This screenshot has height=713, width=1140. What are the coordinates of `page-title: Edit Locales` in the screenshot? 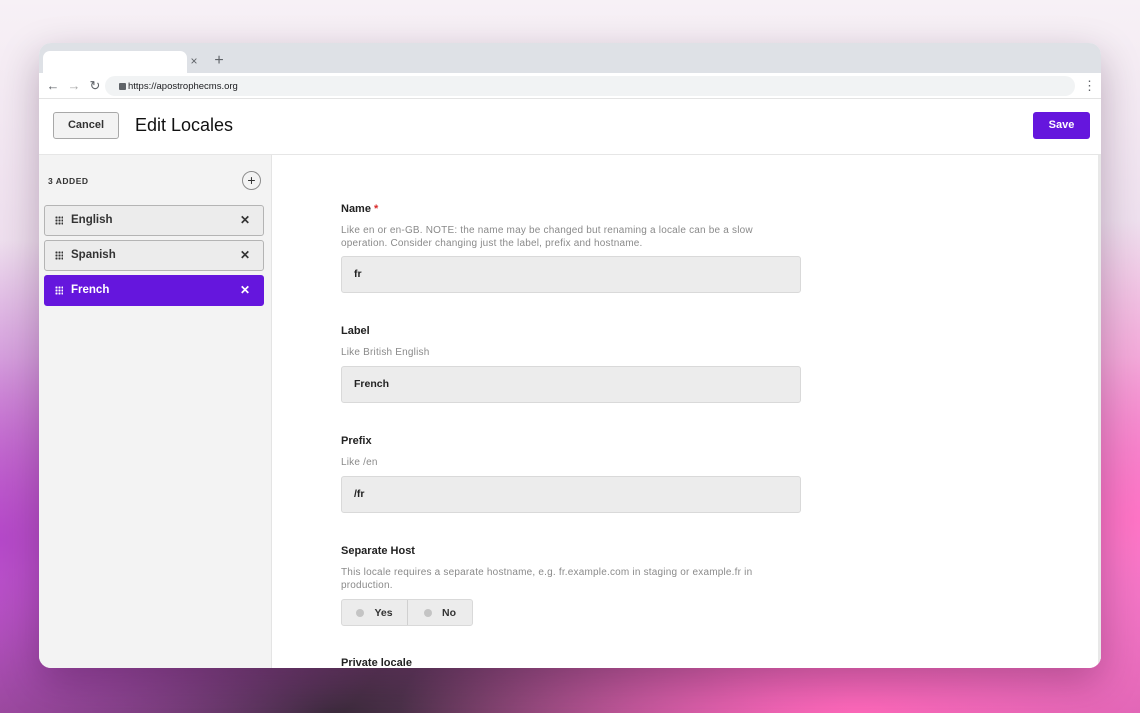 It's located at (184, 125).